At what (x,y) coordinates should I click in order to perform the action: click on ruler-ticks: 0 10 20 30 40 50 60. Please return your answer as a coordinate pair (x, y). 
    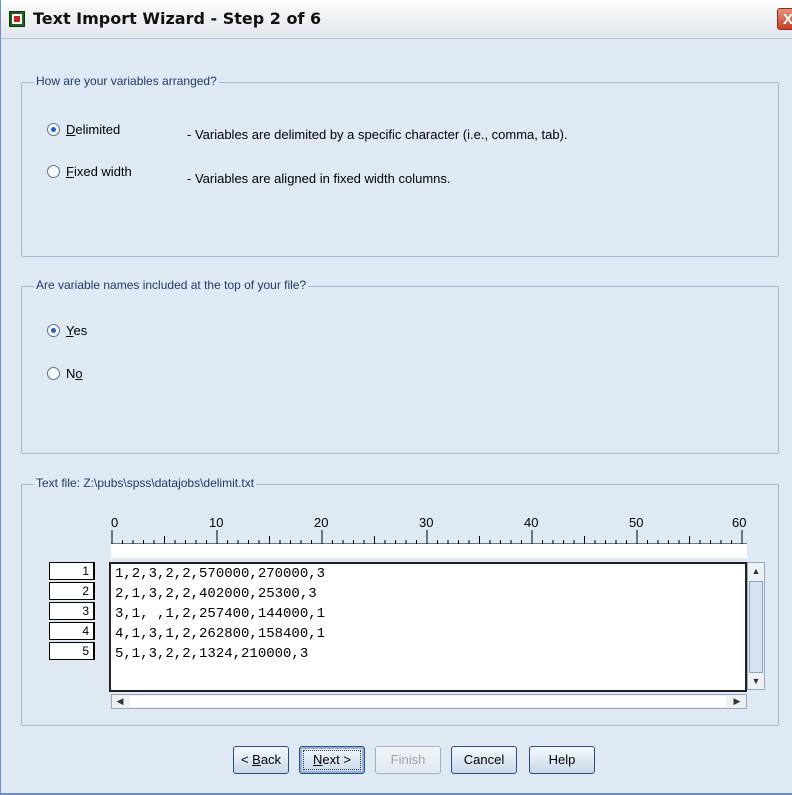
    Looking at the image, I should click on (429, 530).